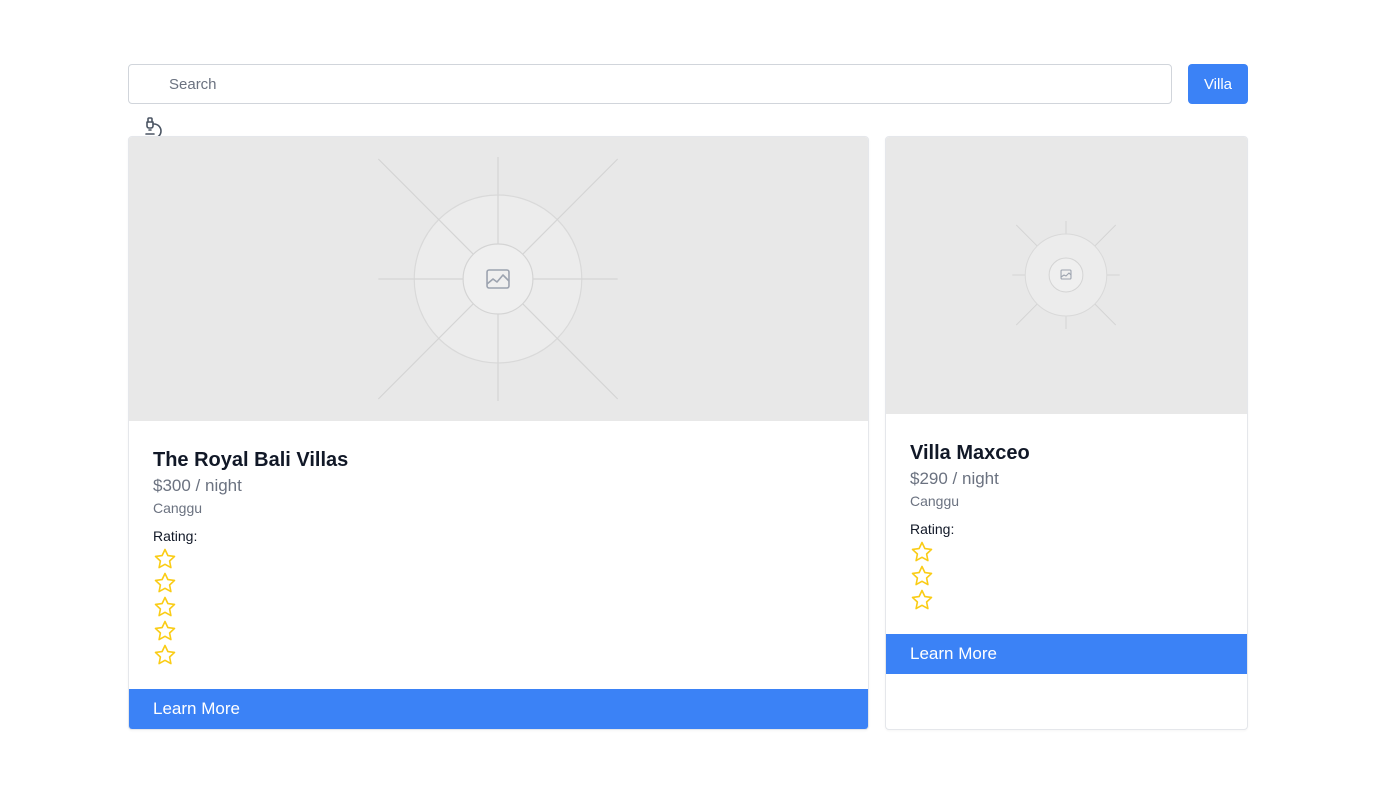 This screenshot has width=1376, height=794. What do you see at coordinates (1218, 84) in the screenshot?
I see `villa-filter-button: Villa` at bounding box center [1218, 84].